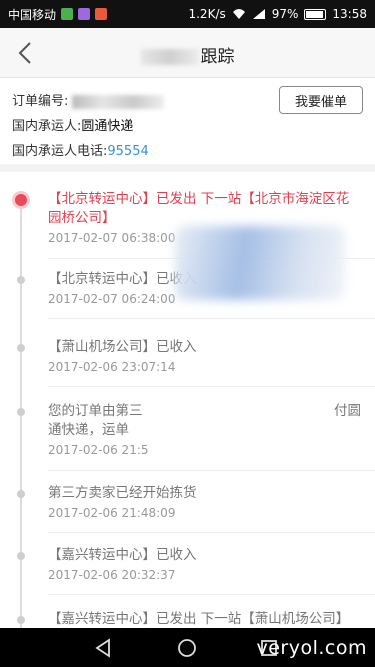 This screenshot has height=667, width=375. I want to click on order-number-row: 订单编号:, so click(88, 99).